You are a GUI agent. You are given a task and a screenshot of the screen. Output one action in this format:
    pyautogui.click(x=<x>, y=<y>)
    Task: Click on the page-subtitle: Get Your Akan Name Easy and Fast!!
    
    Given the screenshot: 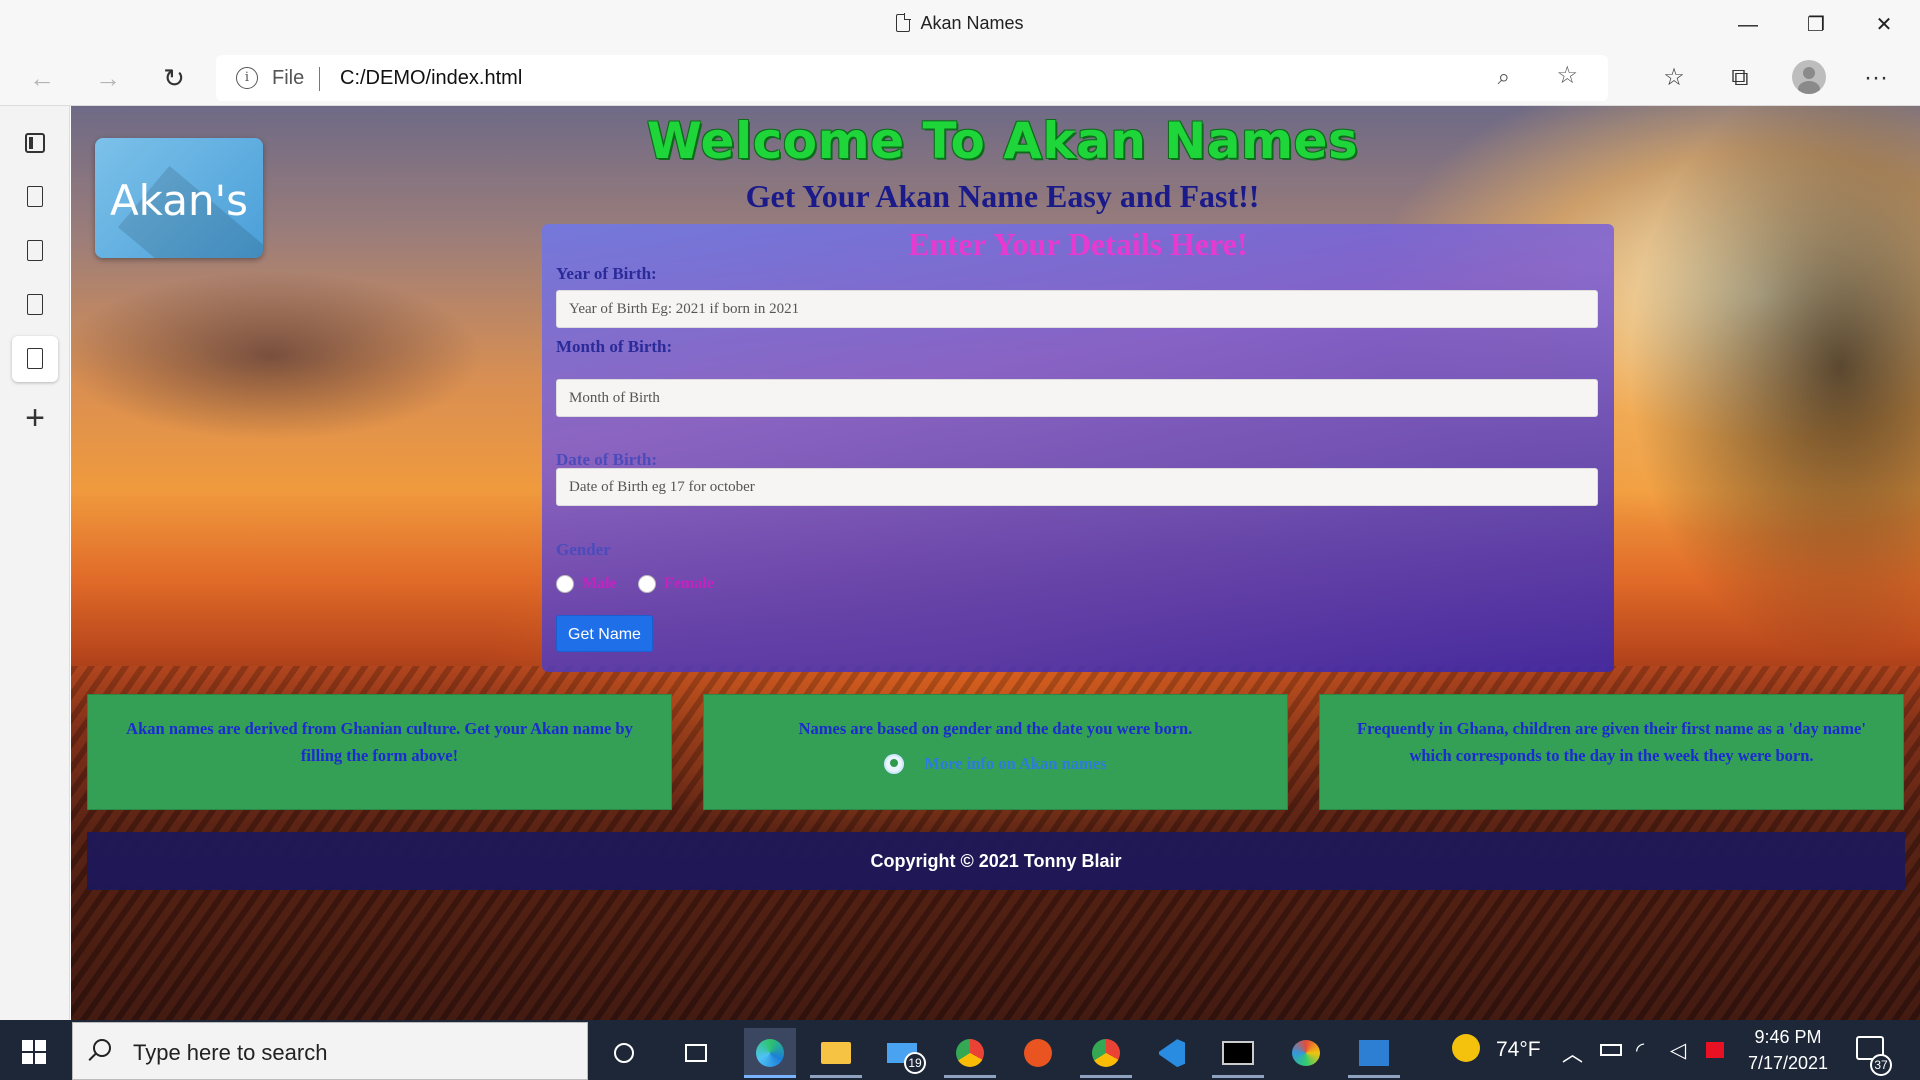 What is the action you would take?
    pyautogui.click(x=1002, y=196)
    